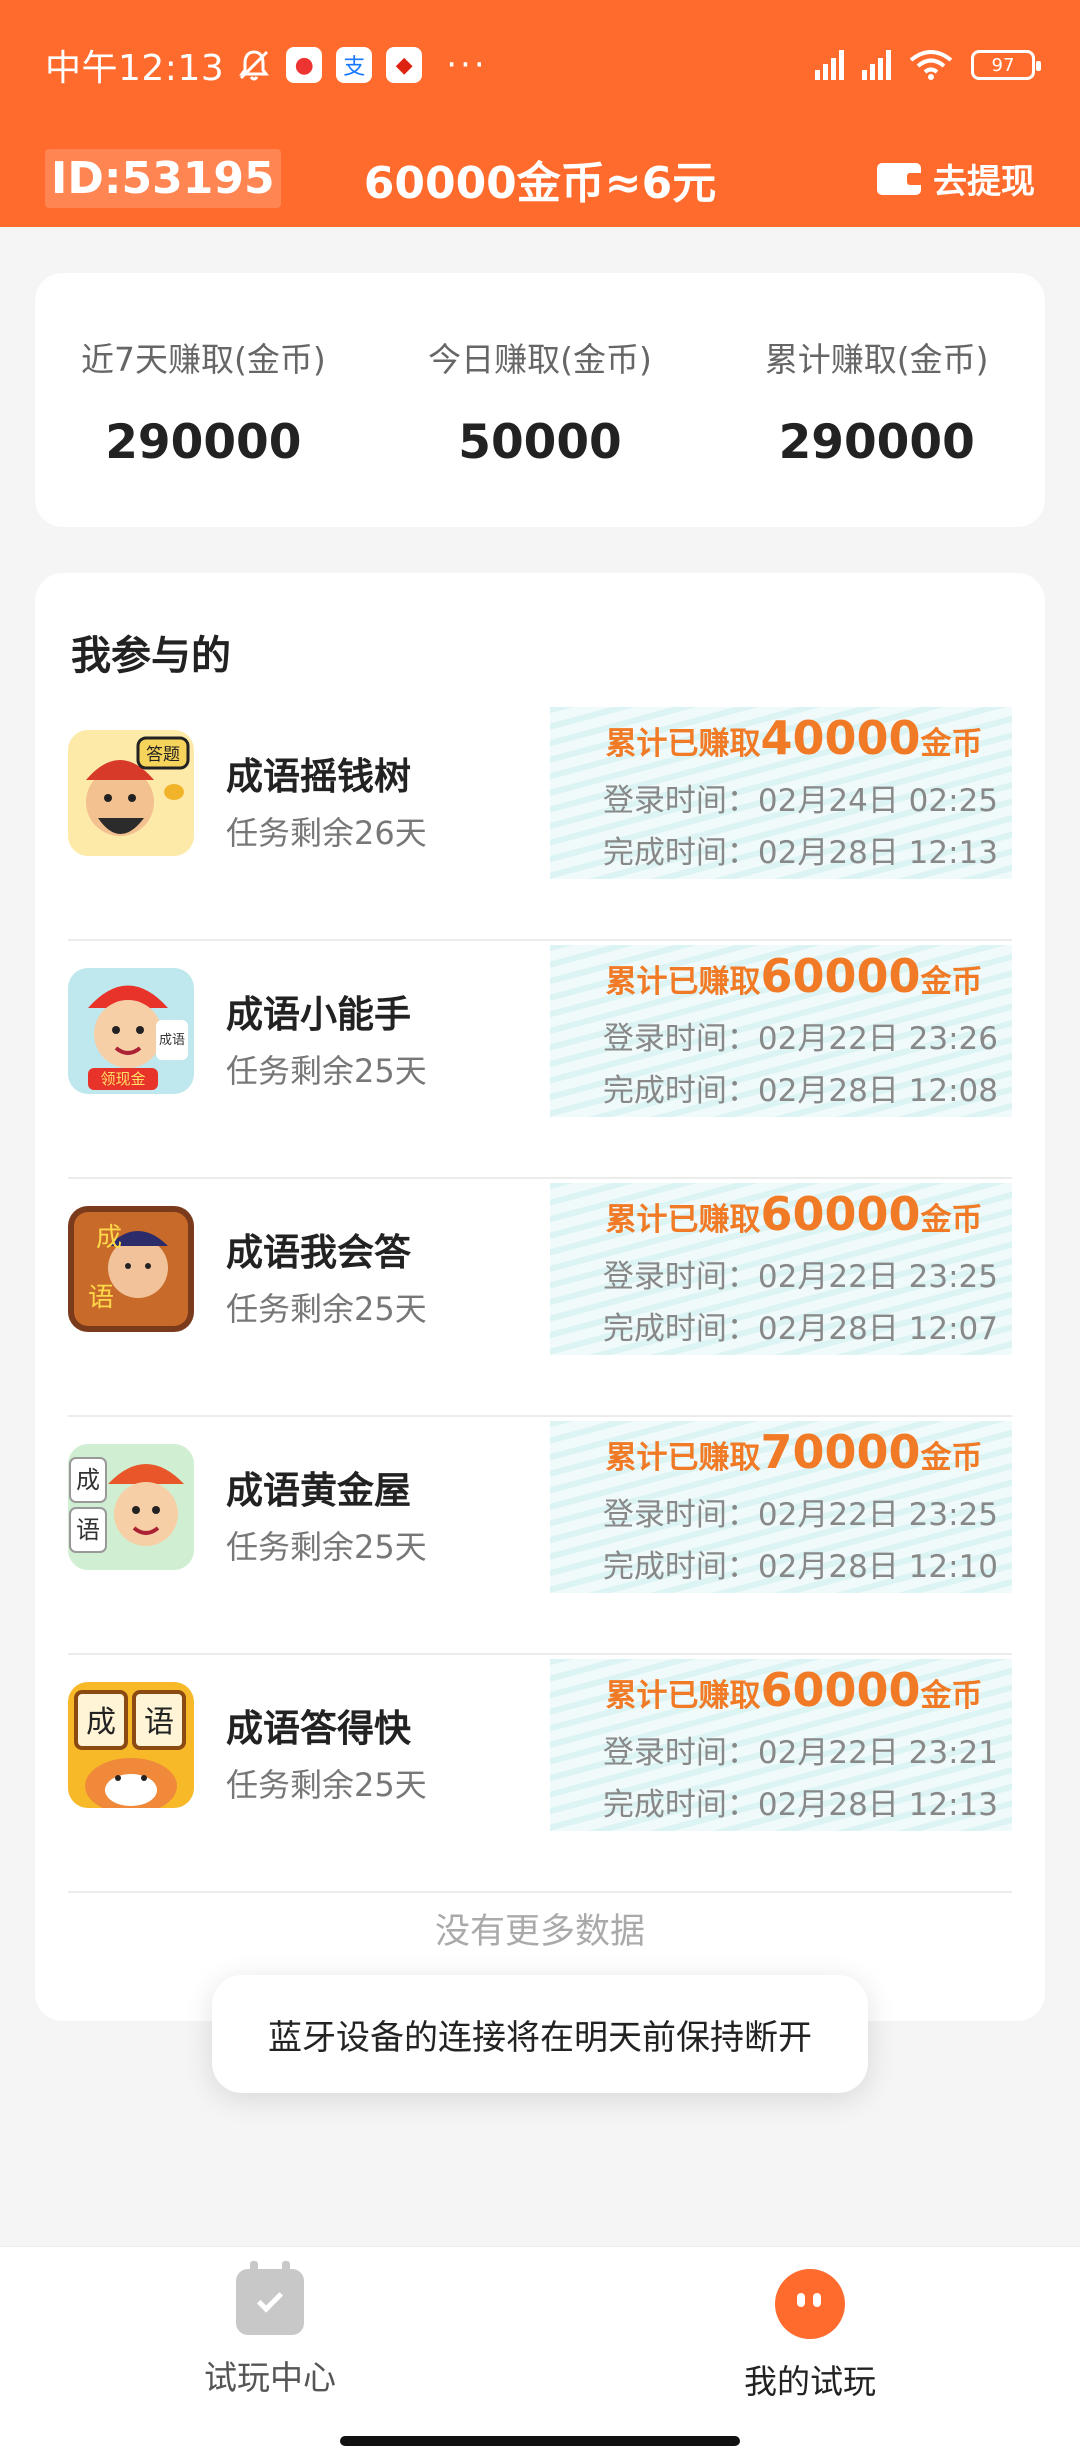 This screenshot has width=1080, height=2460. What do you see at coordinates (800, 1091) in the screenshot?
I see `complete-time: 完成时间：02月28日 12:08` at bounding box center [800, 1091].